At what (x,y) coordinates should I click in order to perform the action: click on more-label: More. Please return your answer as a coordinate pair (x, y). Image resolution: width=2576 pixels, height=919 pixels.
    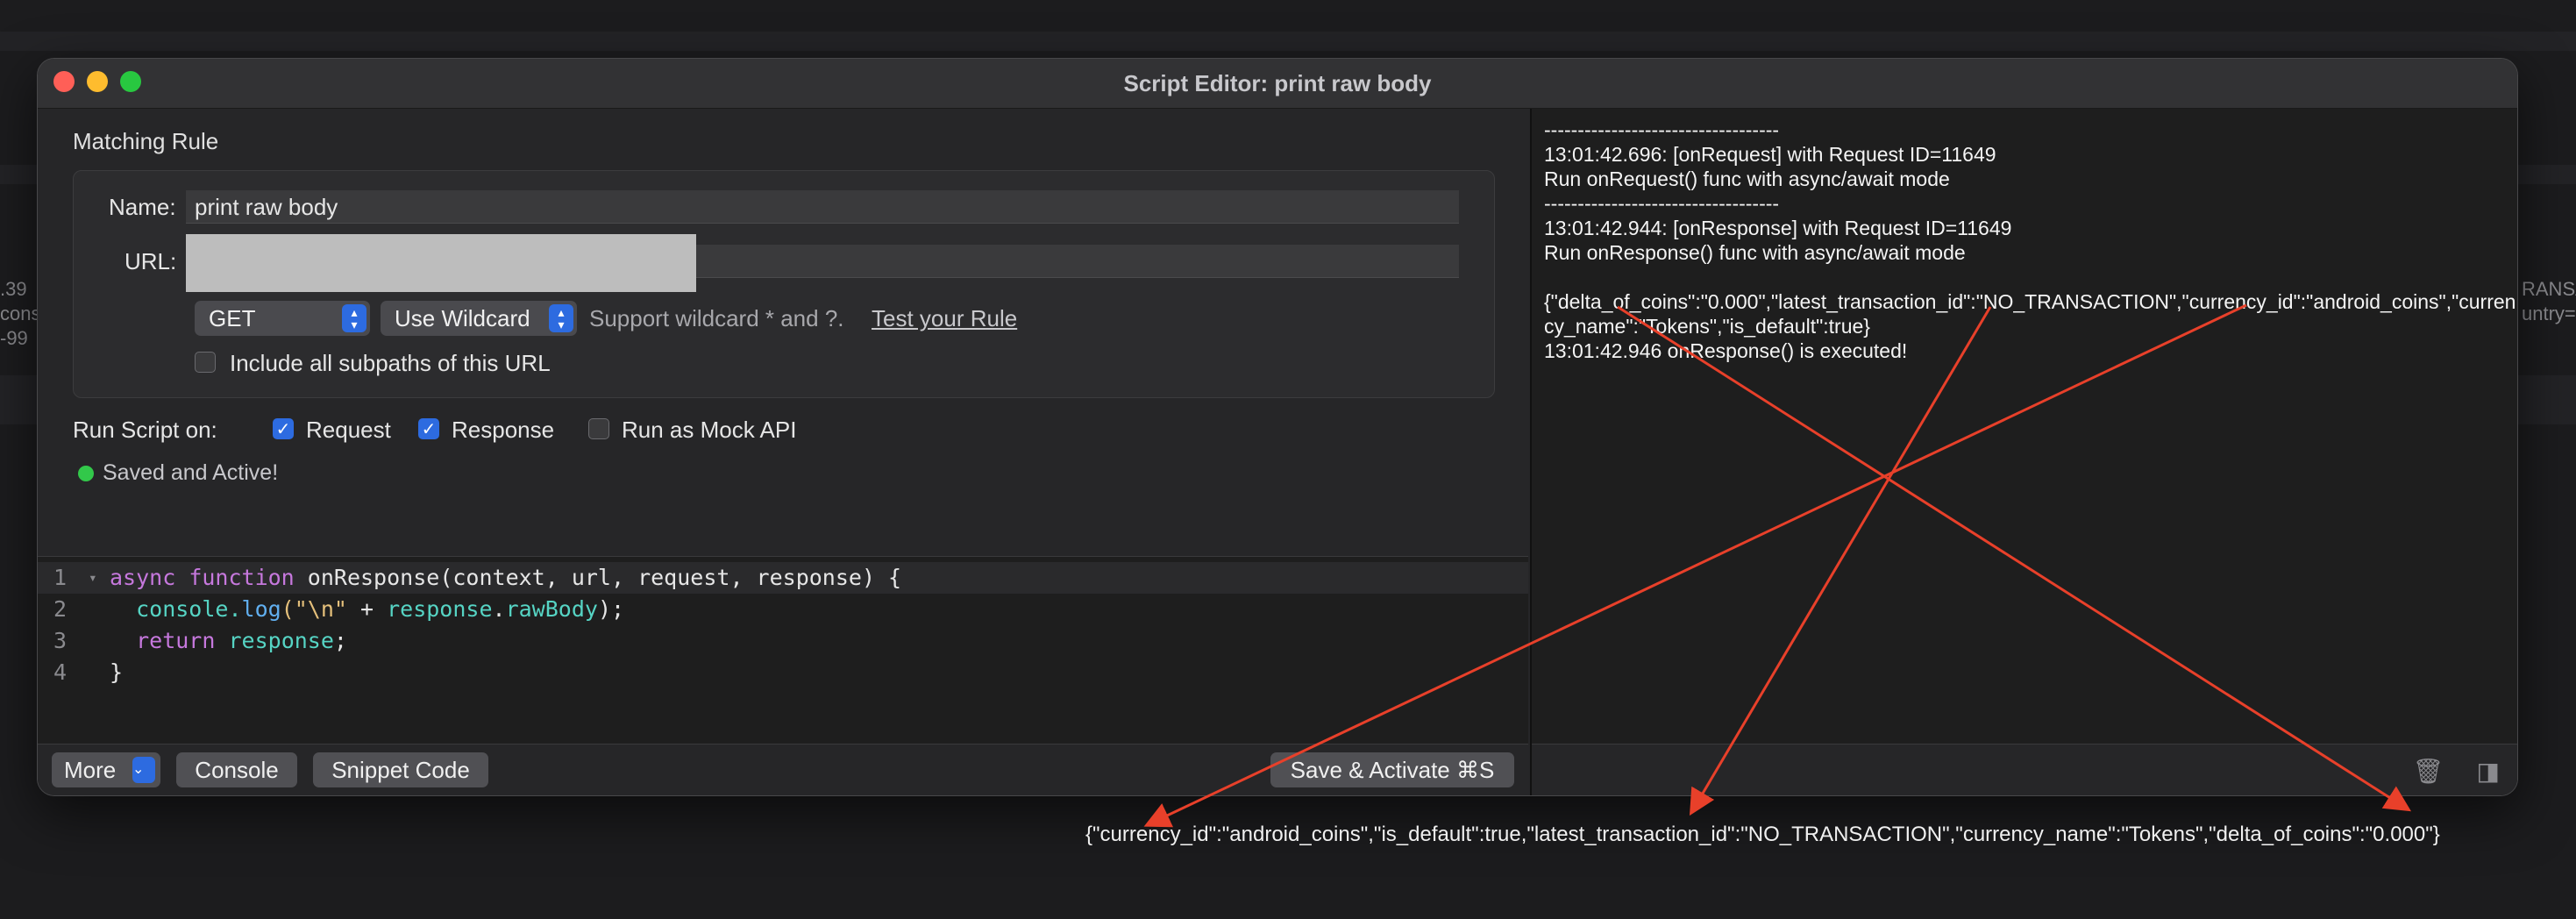
    Looking at the image, I should click on (90, 770).